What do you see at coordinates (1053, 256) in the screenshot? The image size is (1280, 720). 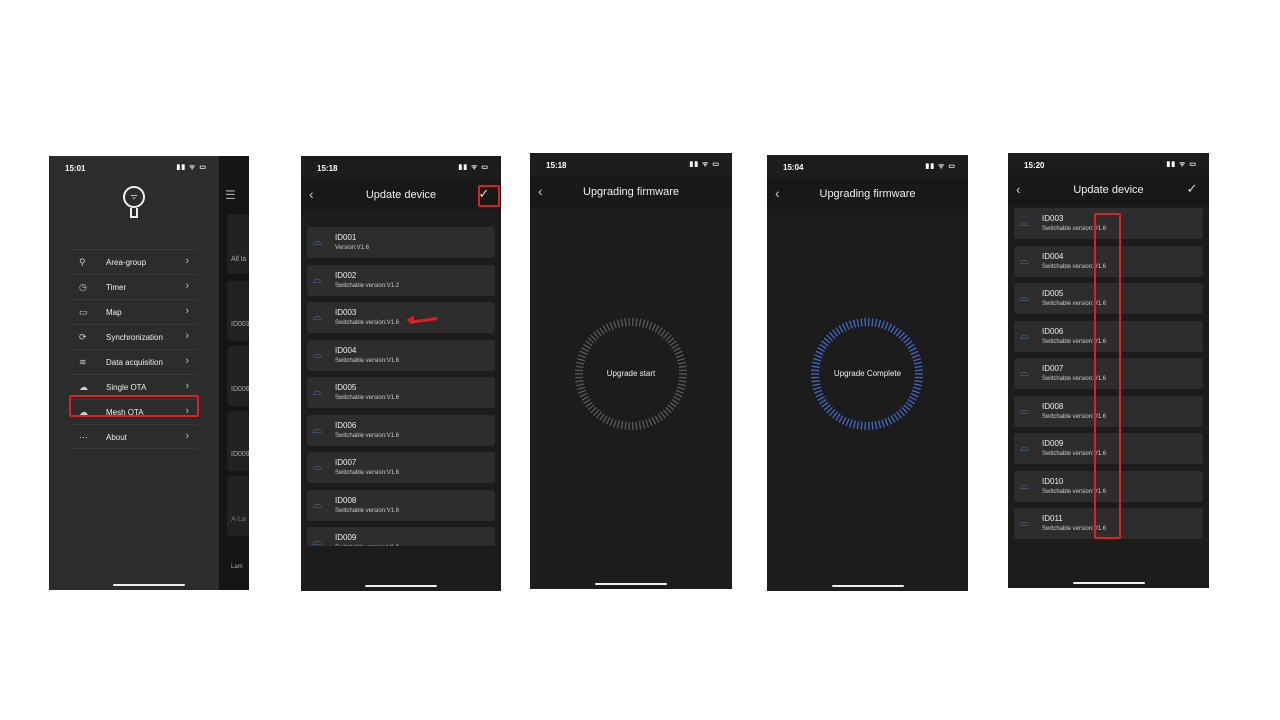 I see `device-id: ID004` at bounding box center [1053, 256].